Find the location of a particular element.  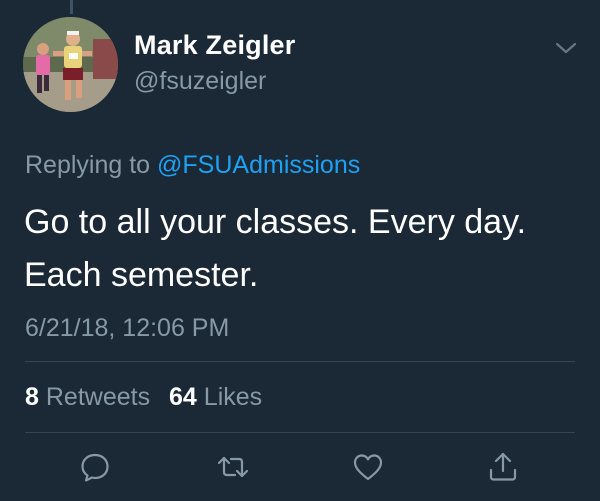

tweet-line-2: Each semester. is located at coordinates (141, 275).